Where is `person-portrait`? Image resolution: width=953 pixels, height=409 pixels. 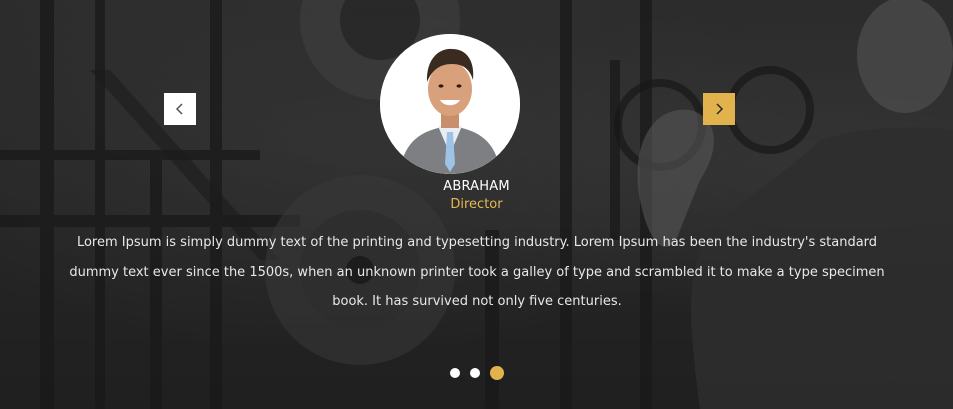 person-portrait is located at coordinates (450, 104).